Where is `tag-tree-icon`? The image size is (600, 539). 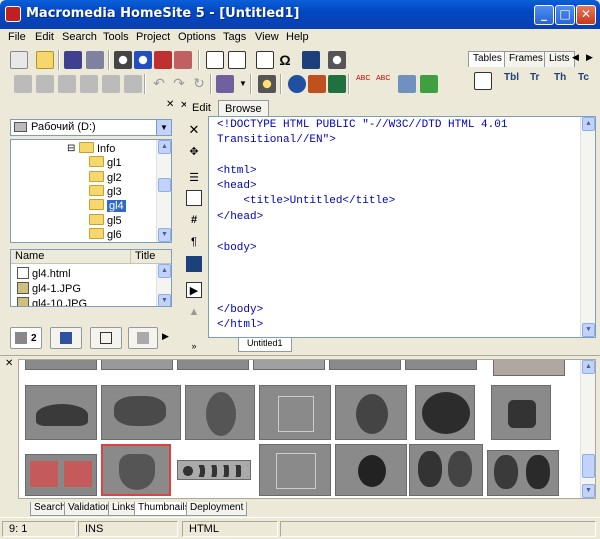 tag-tree-icon is located at coordinates (265, 60).